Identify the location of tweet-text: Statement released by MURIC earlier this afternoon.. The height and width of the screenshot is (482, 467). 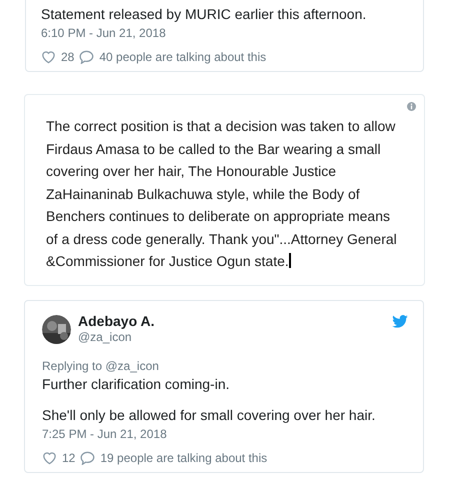
(204, 14).